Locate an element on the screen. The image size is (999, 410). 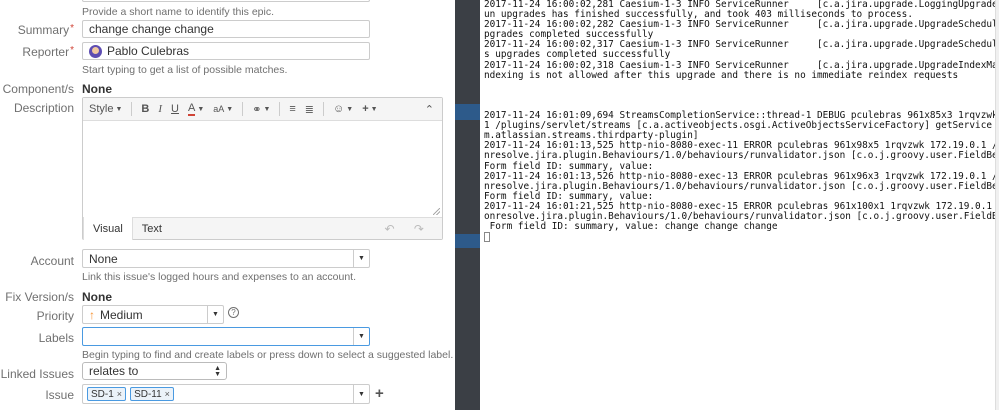
add-link-button: + is located at coordinates (379, 393).